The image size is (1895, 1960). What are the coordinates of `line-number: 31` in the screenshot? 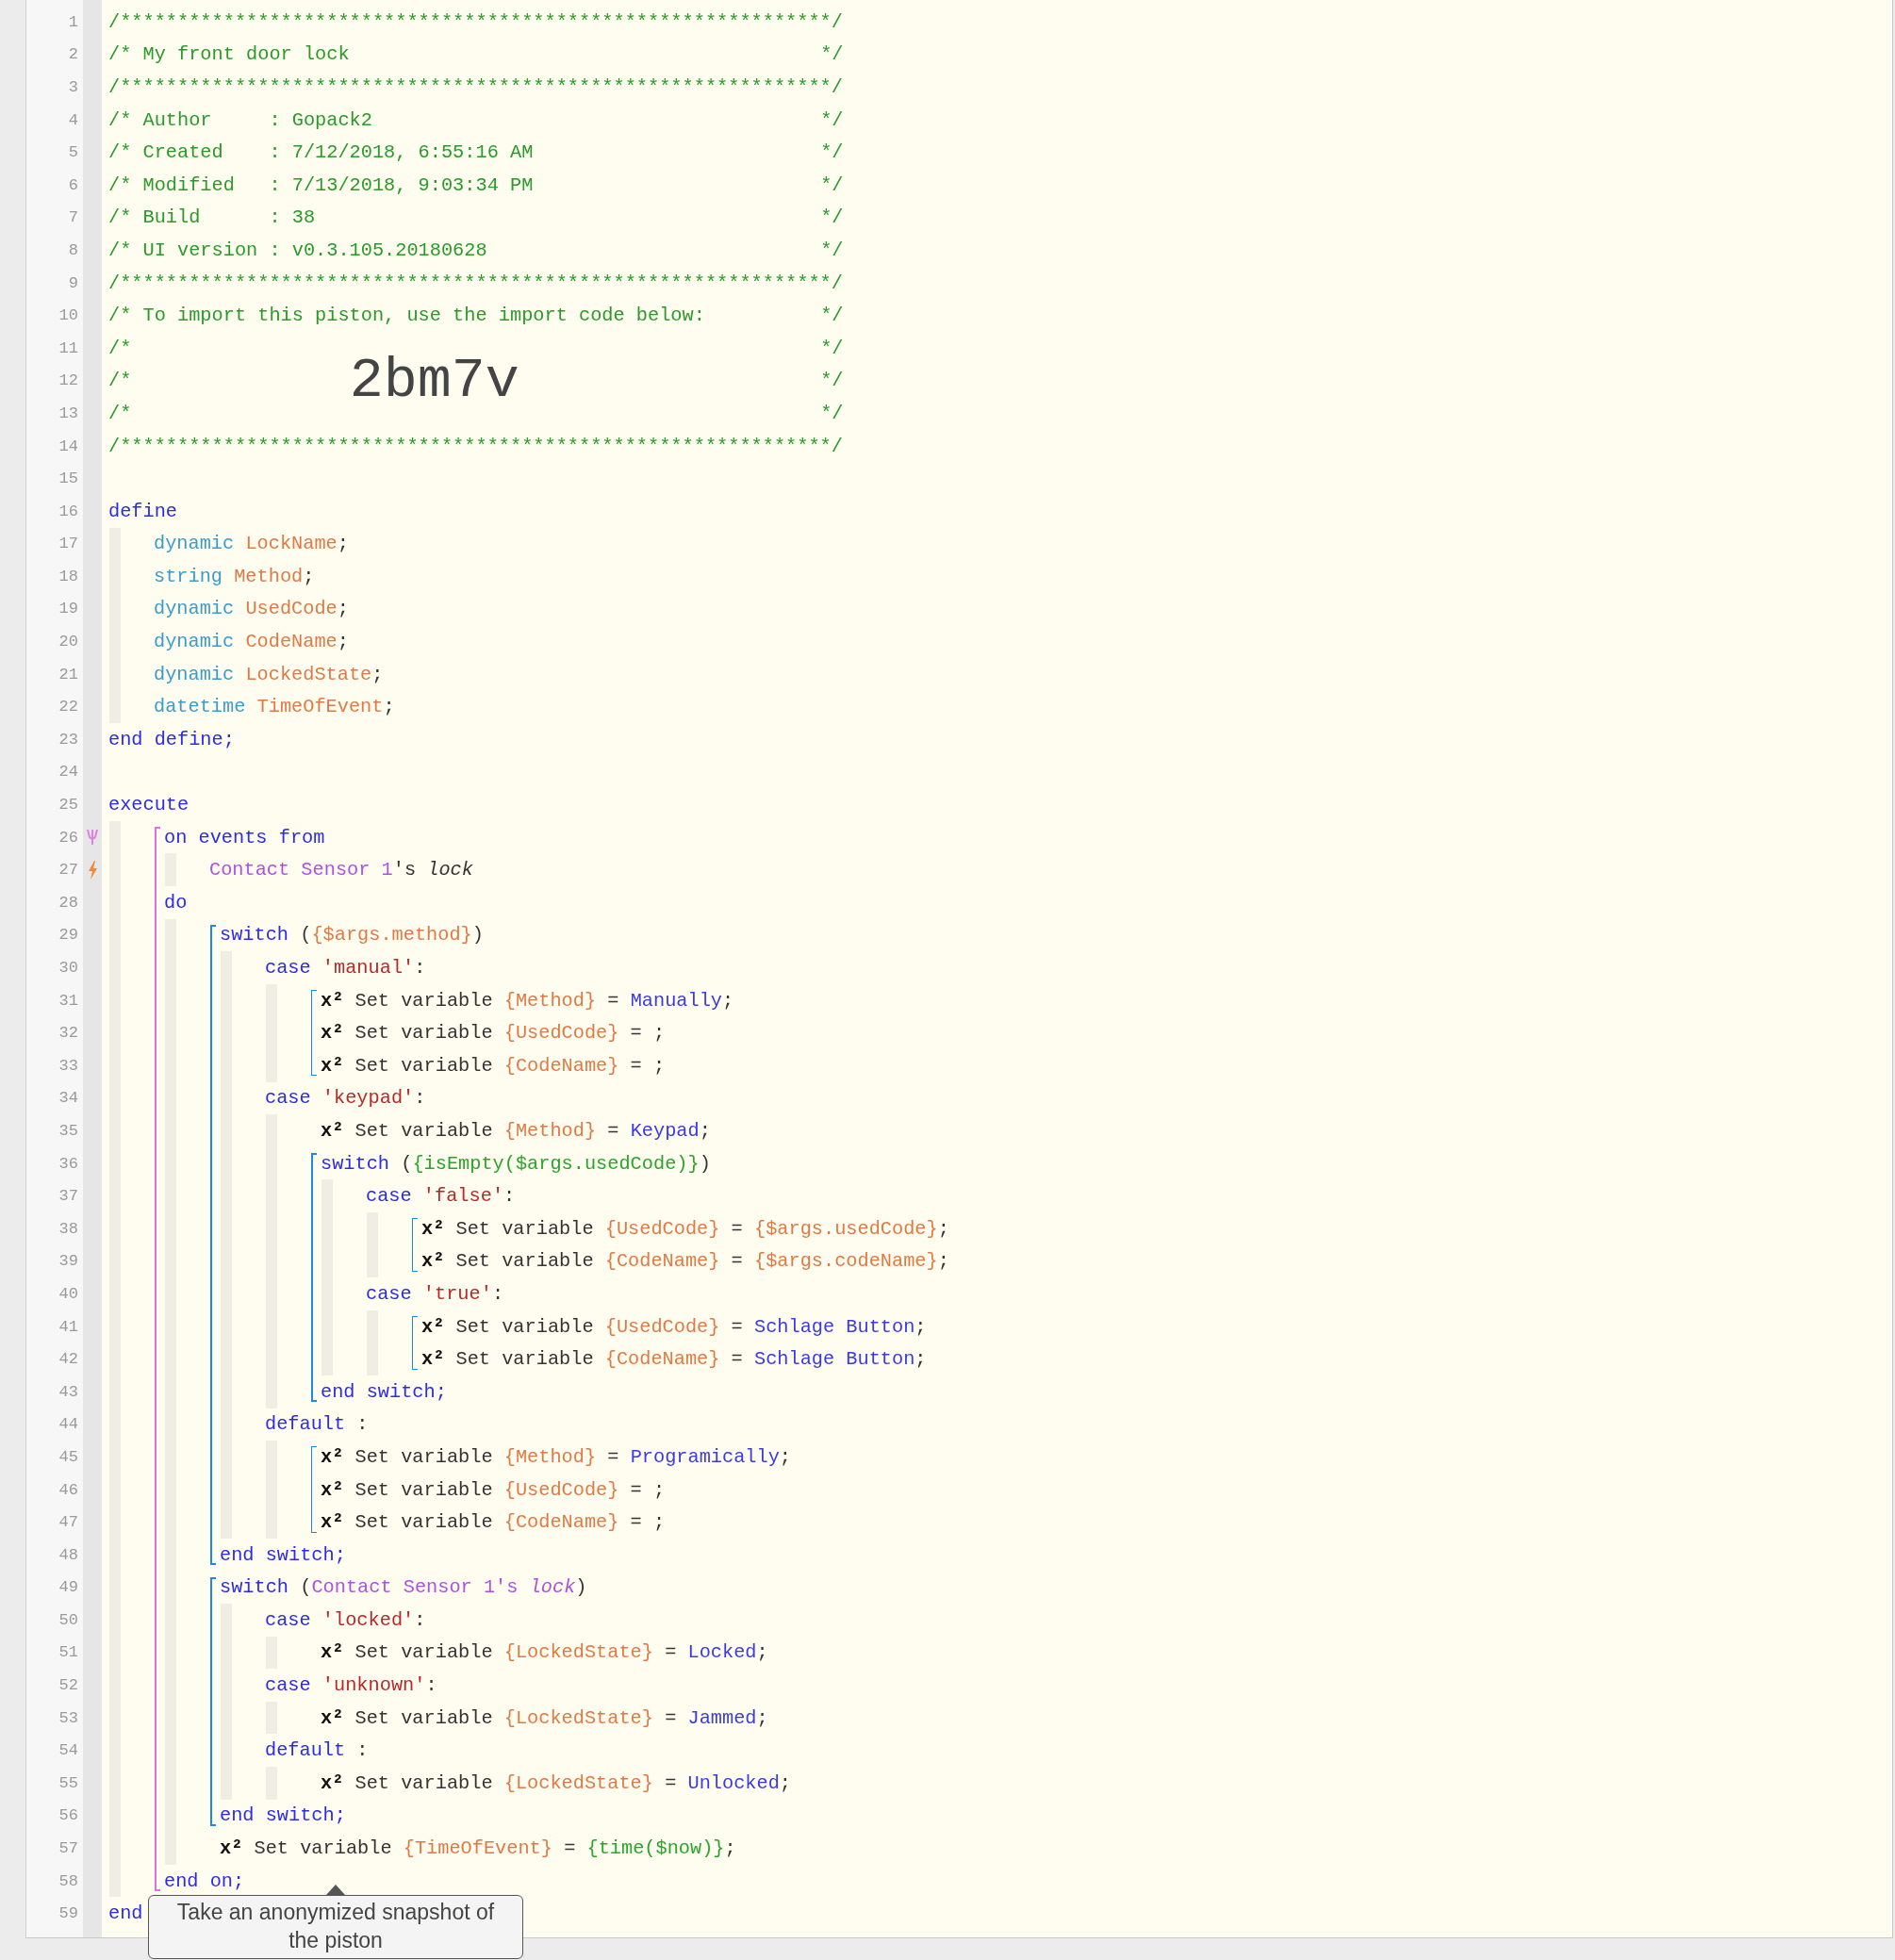 It's located at (68, 1001).